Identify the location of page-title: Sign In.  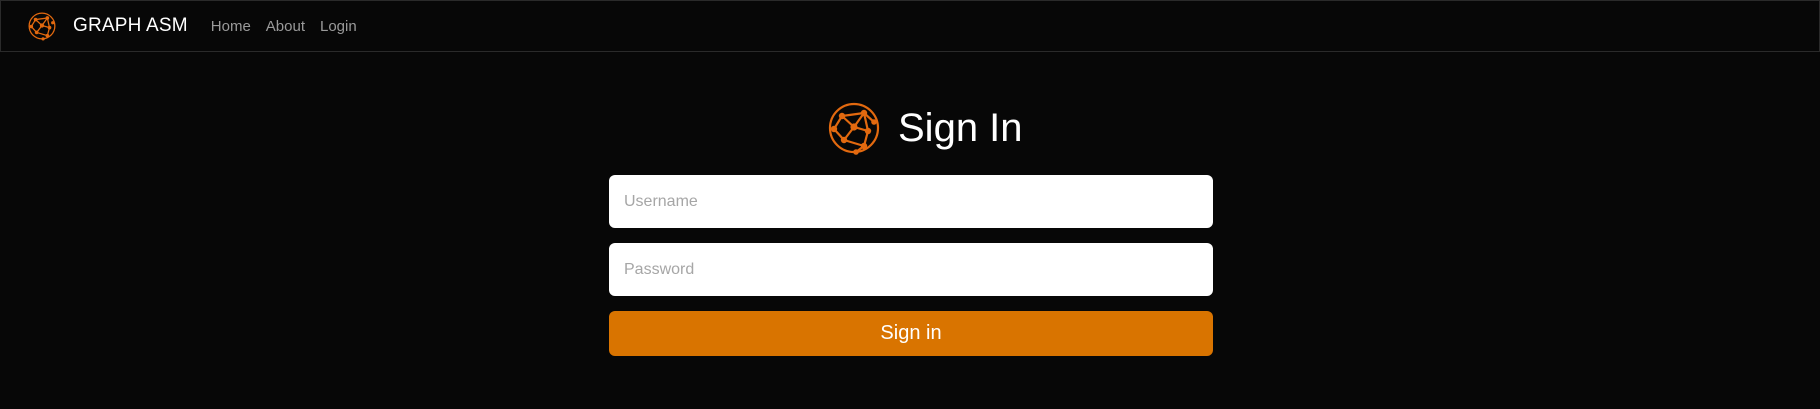
(960, 128).